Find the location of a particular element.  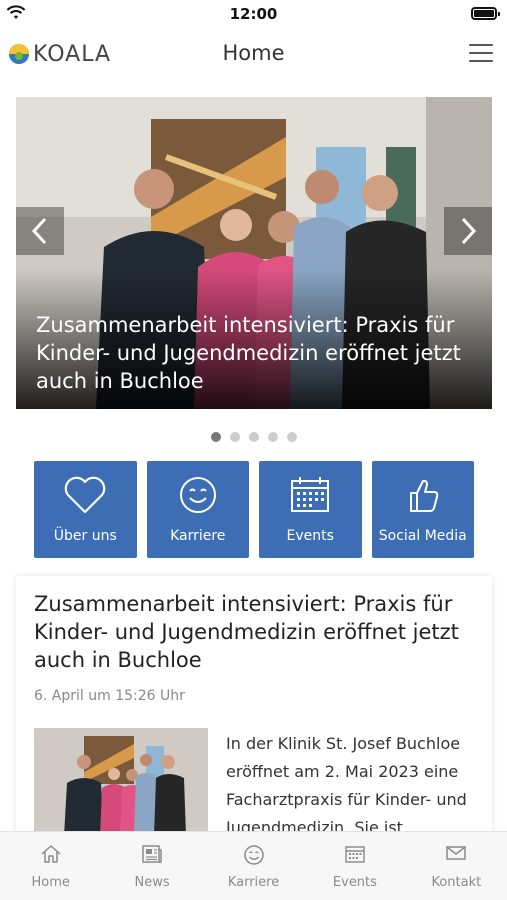

status-time: 12:00 is located at coordinates (253, 14).